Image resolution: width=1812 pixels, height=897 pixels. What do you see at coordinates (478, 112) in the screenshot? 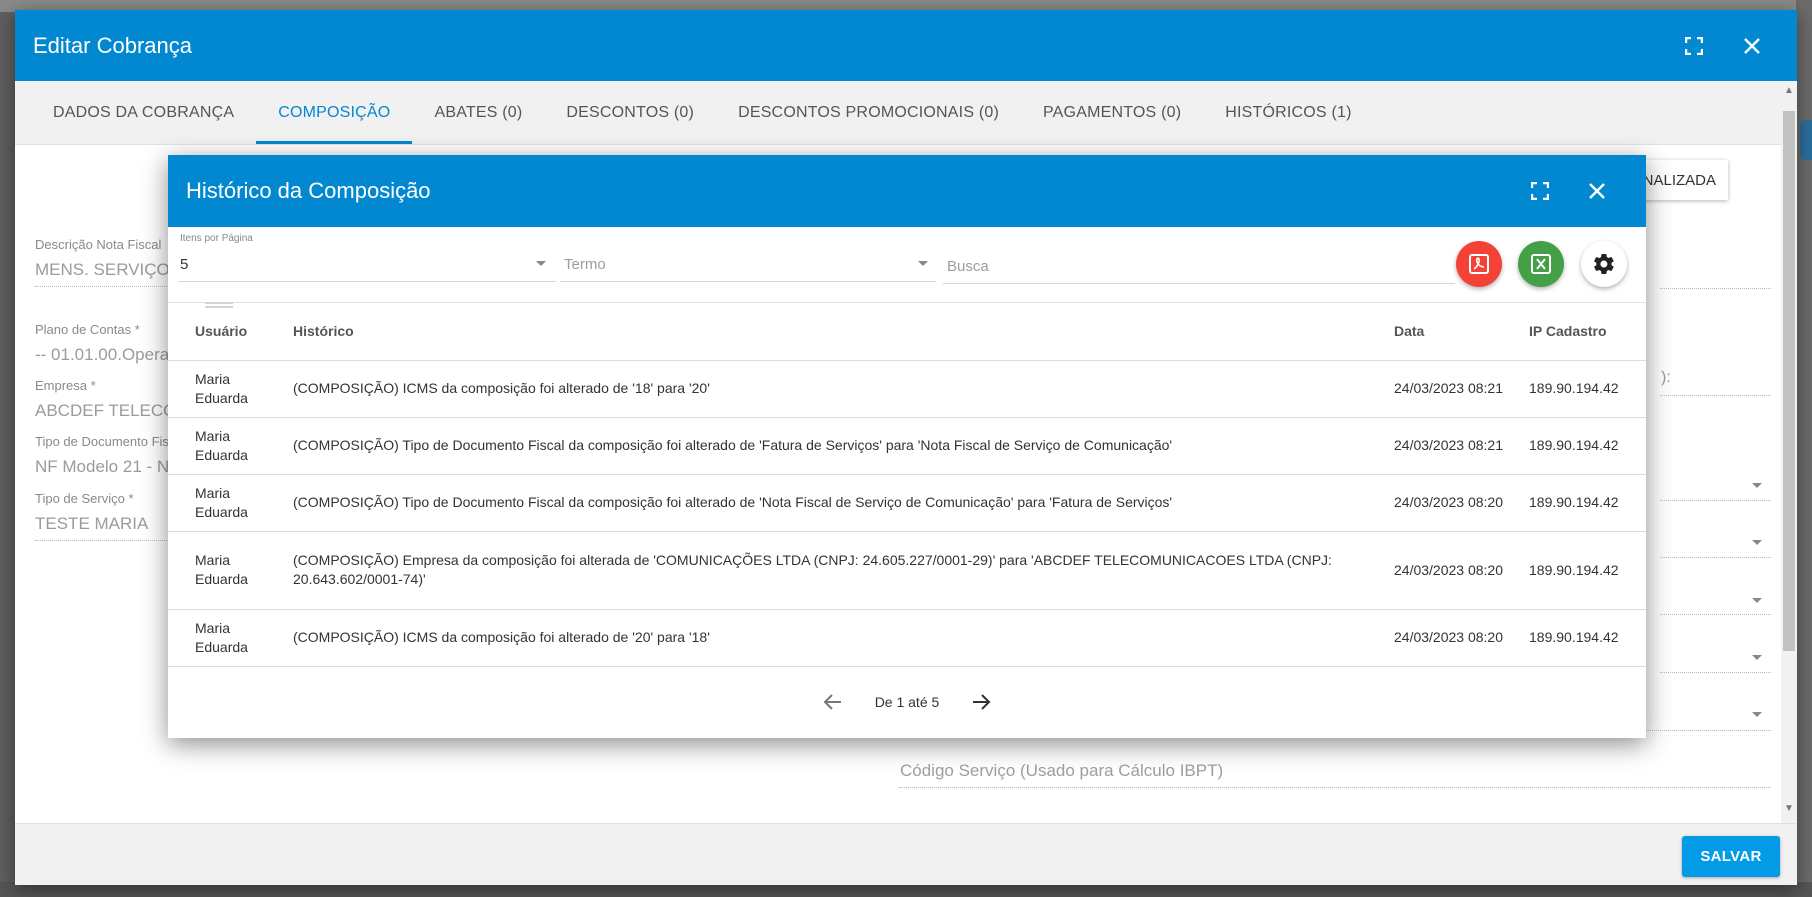
I see `tab-abates: ABATES (0)` at bounding box center [478, 112].